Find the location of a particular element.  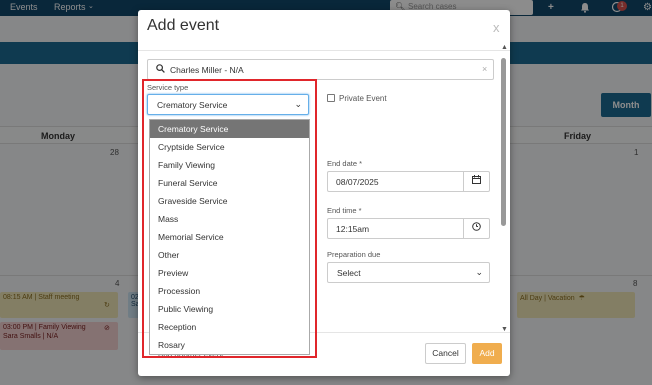

end-time-field: 12:15am is located at coordinates (408, 228).